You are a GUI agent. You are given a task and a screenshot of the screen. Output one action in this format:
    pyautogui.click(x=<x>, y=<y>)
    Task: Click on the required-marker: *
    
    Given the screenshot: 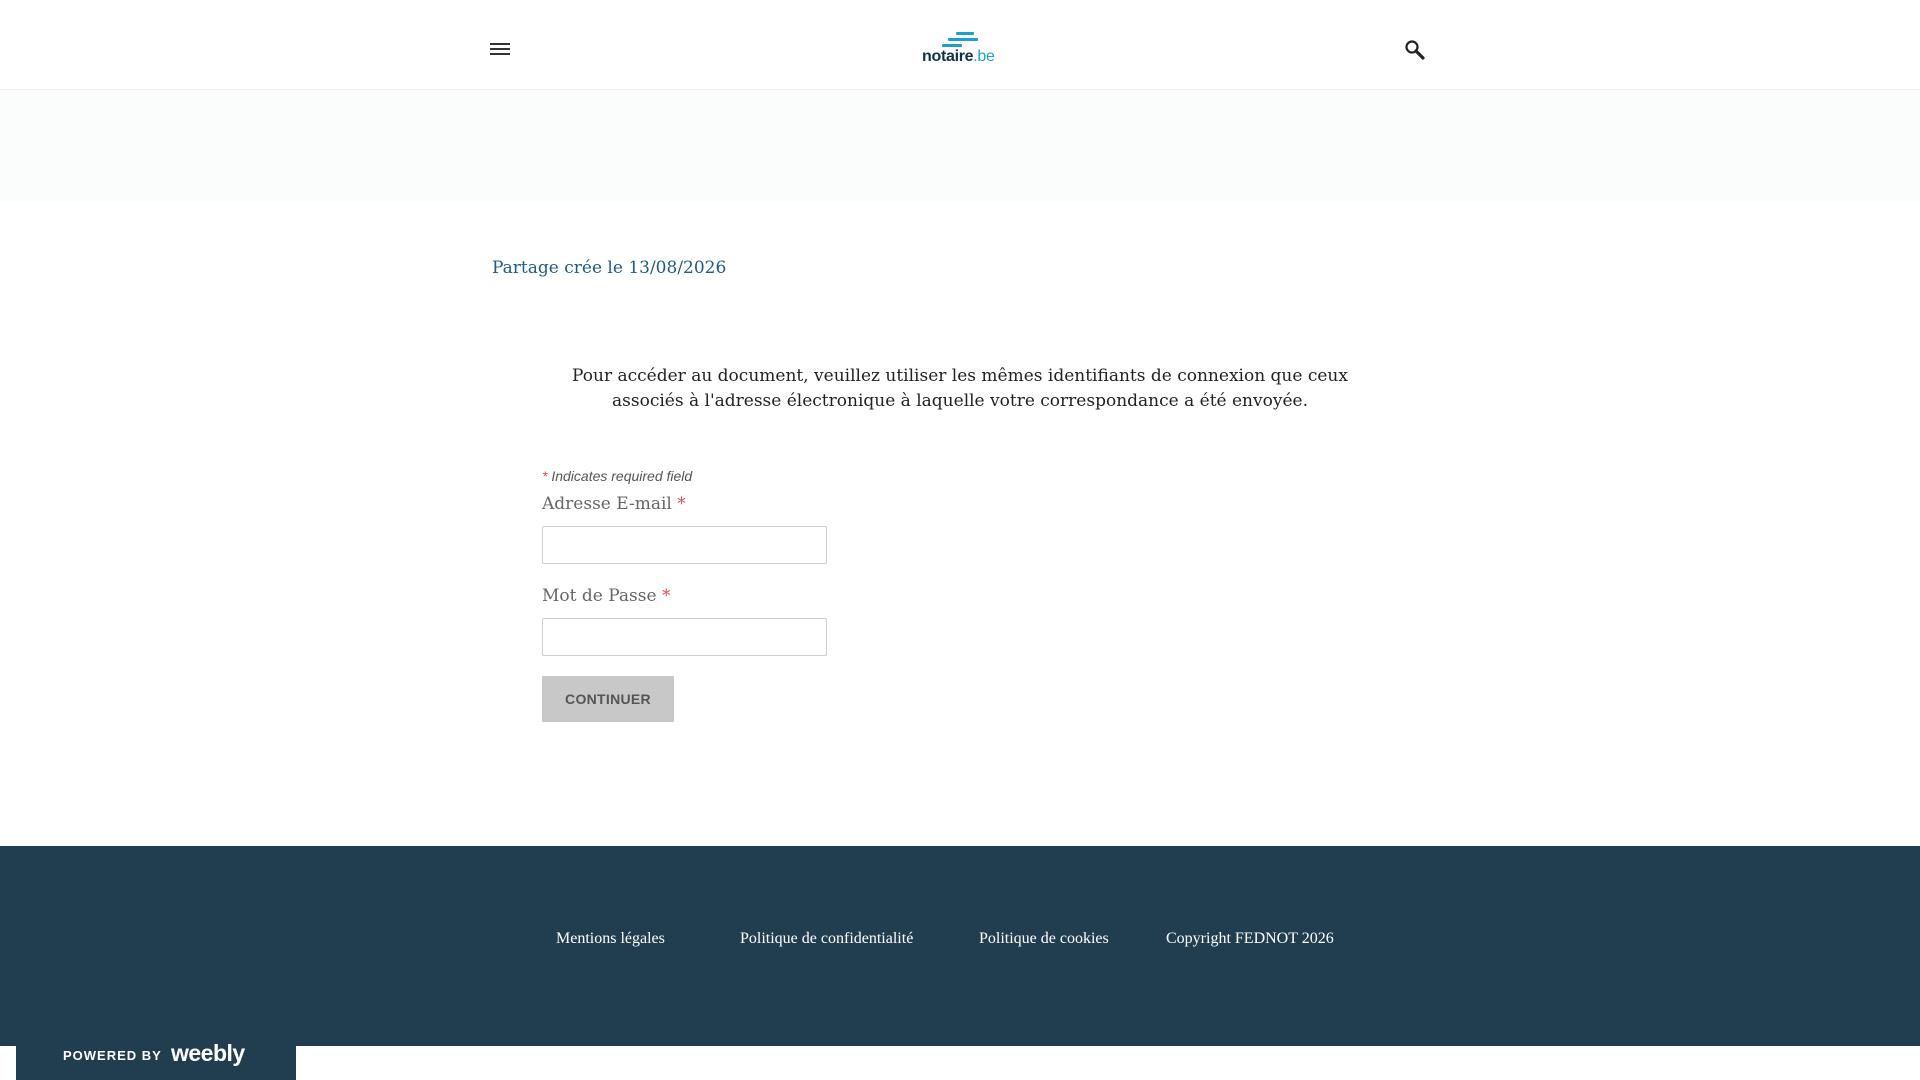 What is the action you would take?
    pyautogui.click(x=545, y=476)
    